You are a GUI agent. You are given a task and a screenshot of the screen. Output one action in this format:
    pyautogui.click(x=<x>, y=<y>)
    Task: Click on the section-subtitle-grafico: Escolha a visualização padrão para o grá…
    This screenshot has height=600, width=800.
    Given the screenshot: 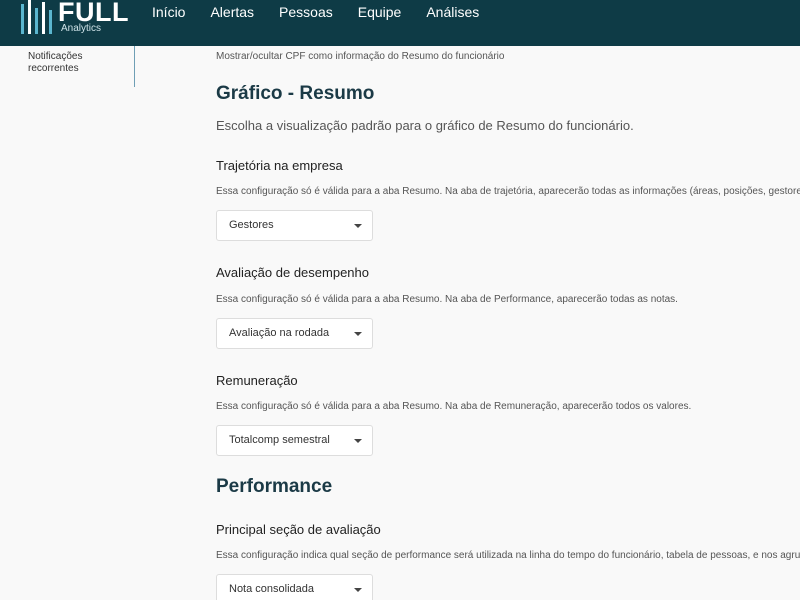 What is the action you would take?
    pyautogui.click(x=425, y=125)
    